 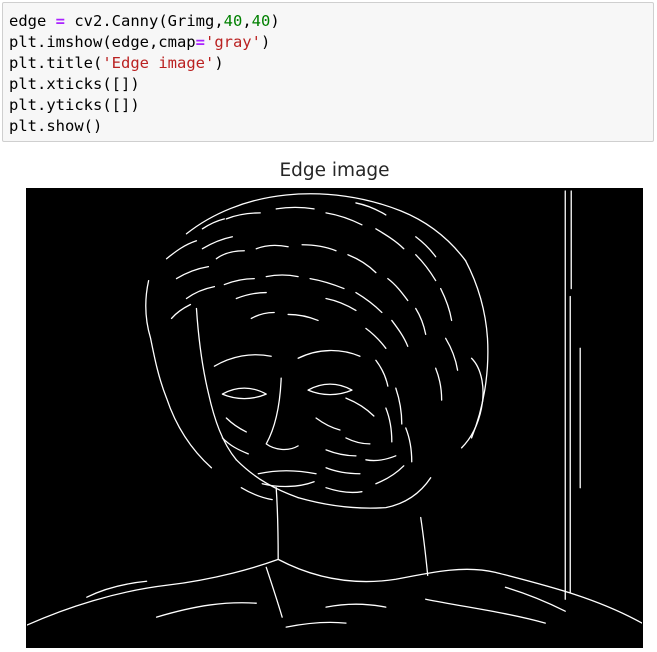 What do you see at coordinates (334, 170) in the screenshot?
I see `figure-title: Edge image` at bounding box center [334, 170].